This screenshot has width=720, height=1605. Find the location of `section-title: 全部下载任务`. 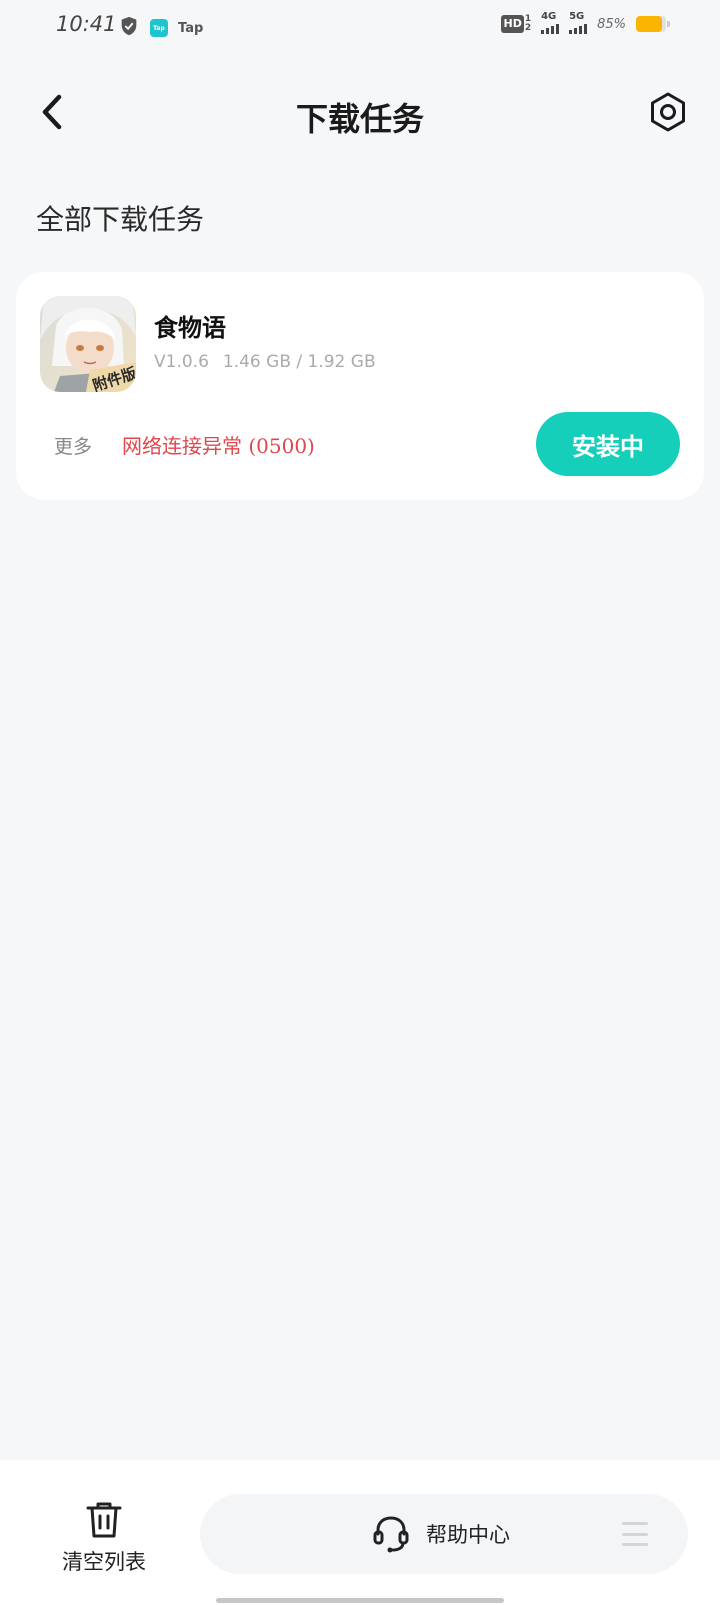

section-title: 全部下载任务 is located at coordinates (120, 219).